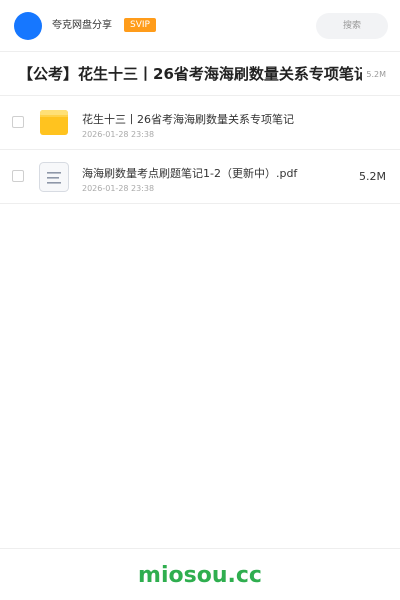 This screenshot has height=600, width=400. Describe the element at coordinates (189, 174) in the screenshot. I see `file-name: 海海刷数量考点刷题笔记1-2（更新中）.pdf` at that location.